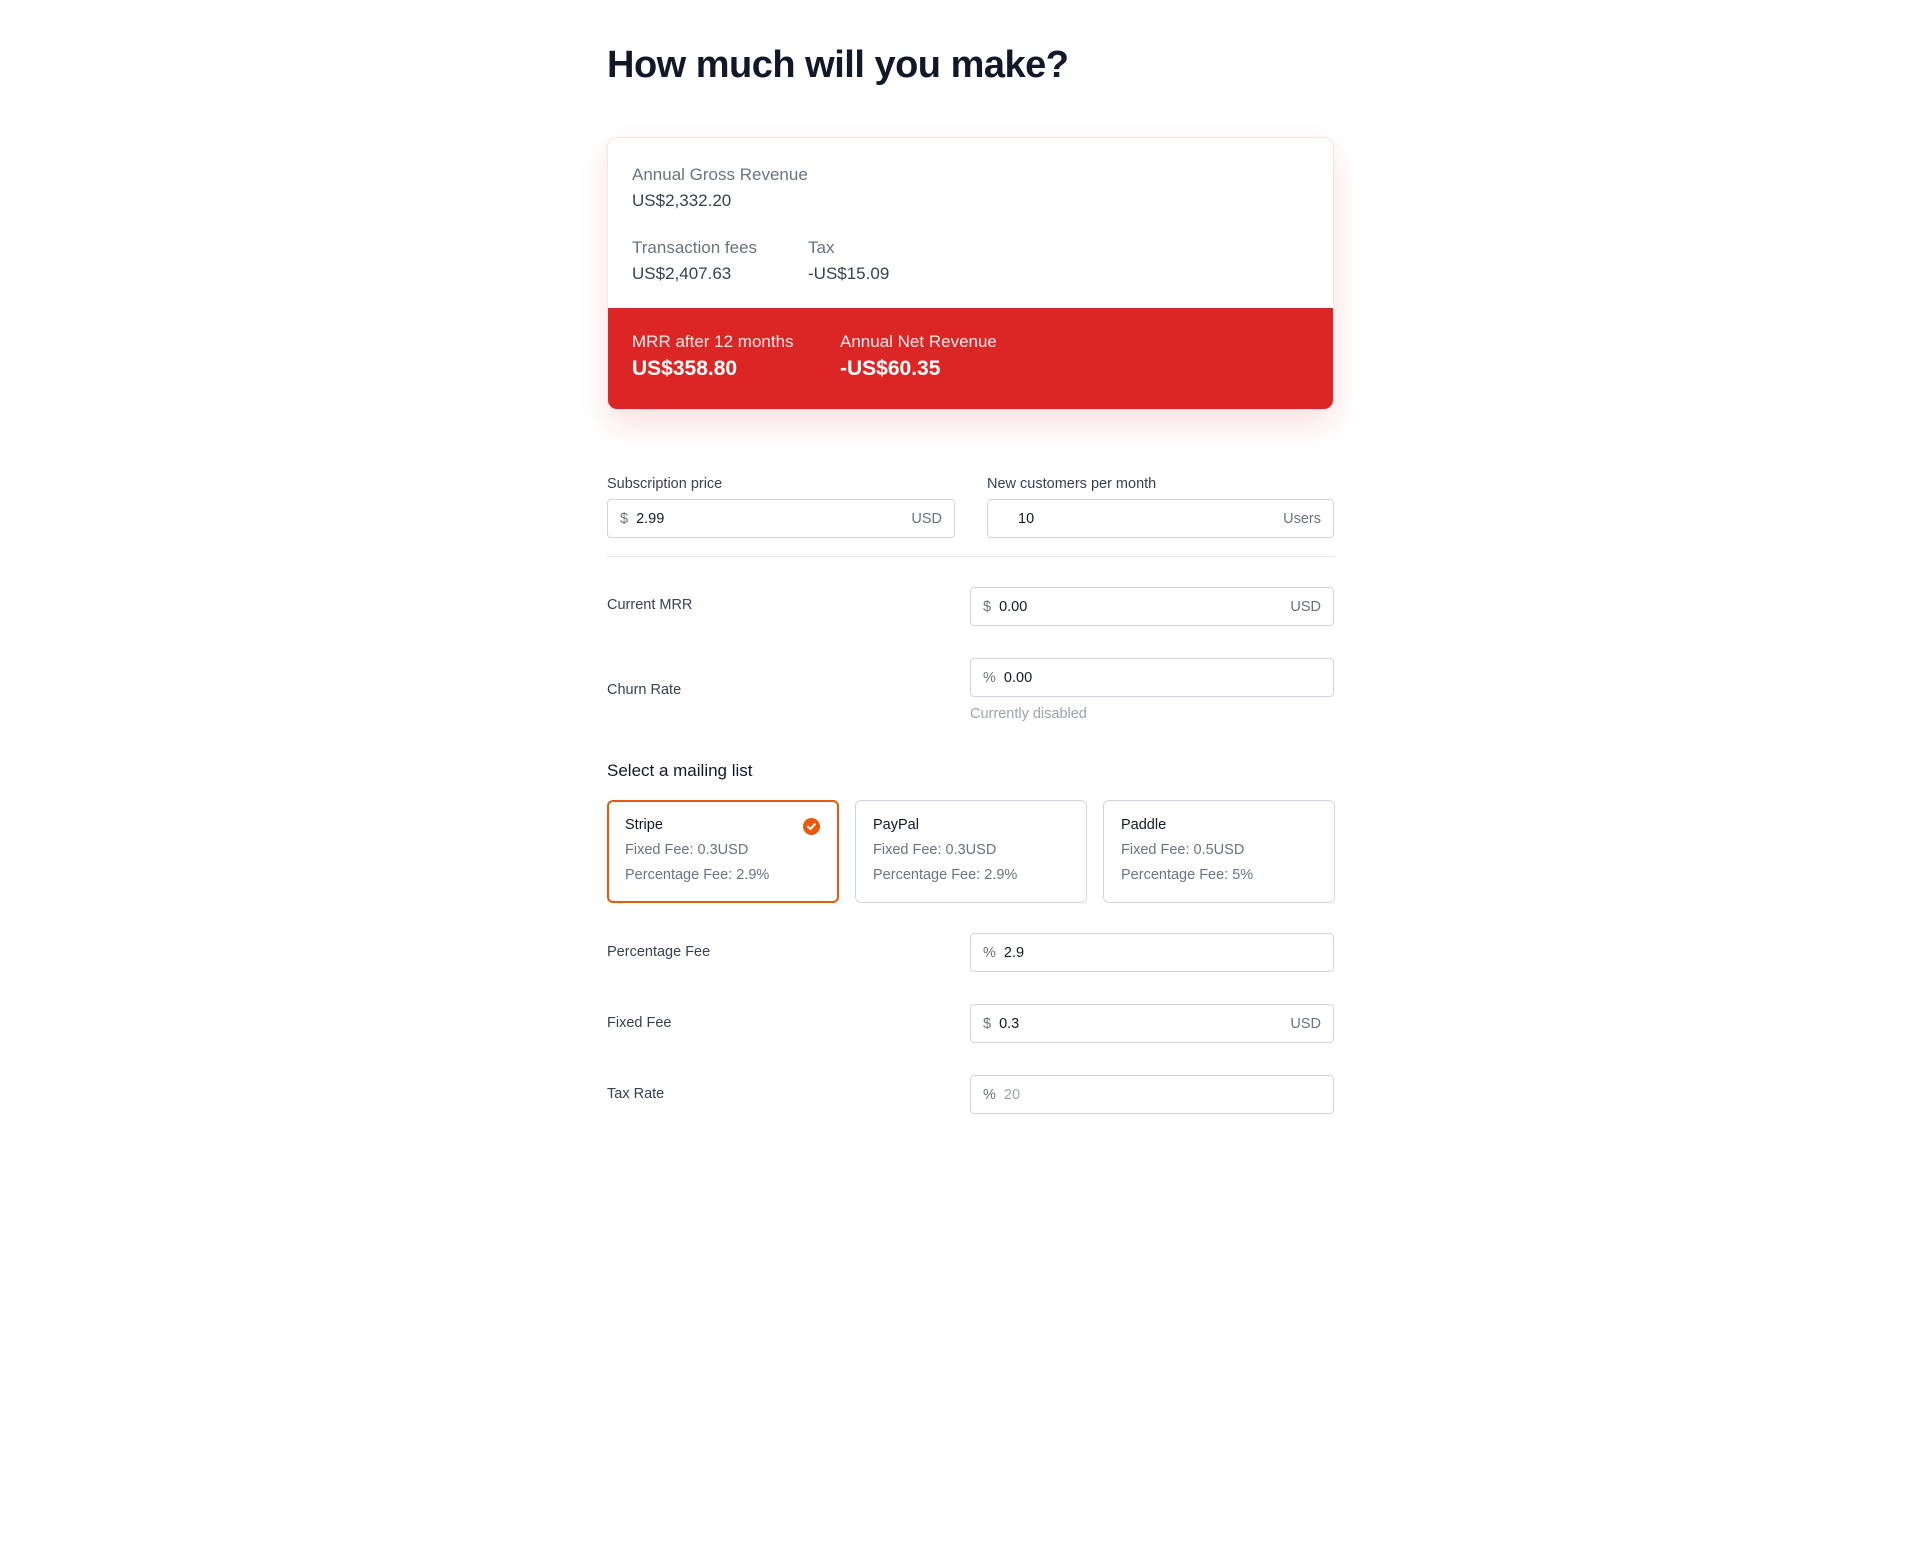 This screenshot has width=1920, height=1541. What do you see at coordinates (1009, 1023) in the screenshot?
I see `fixed-fee-value: 0.3` at bounding box center [1009, 1023].